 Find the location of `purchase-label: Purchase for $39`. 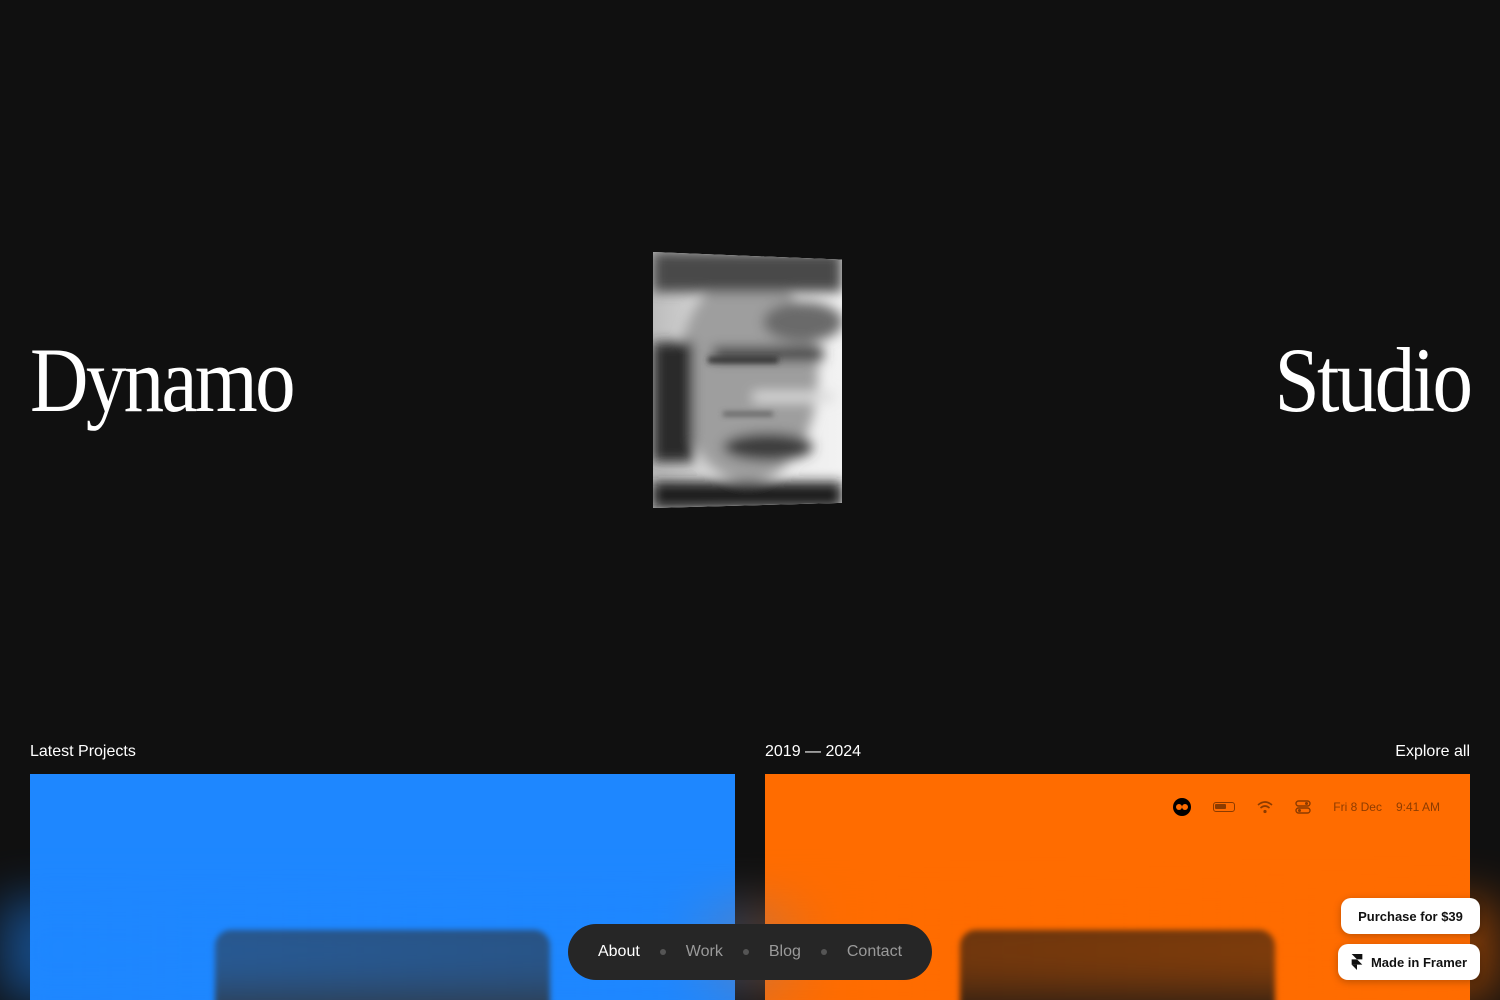

purchase-label: Purchase for $39 is located at coordinates (1410, 916).